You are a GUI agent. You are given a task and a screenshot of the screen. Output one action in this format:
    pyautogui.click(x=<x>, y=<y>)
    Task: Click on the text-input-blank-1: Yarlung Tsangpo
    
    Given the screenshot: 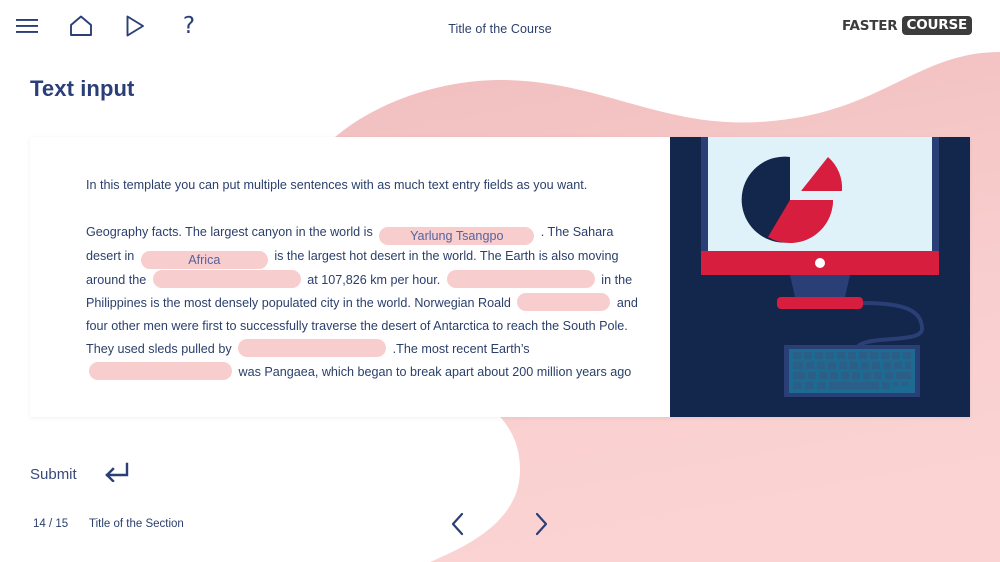 What is the action you would take?
    pyautogui.click(x=457, y=236)
    